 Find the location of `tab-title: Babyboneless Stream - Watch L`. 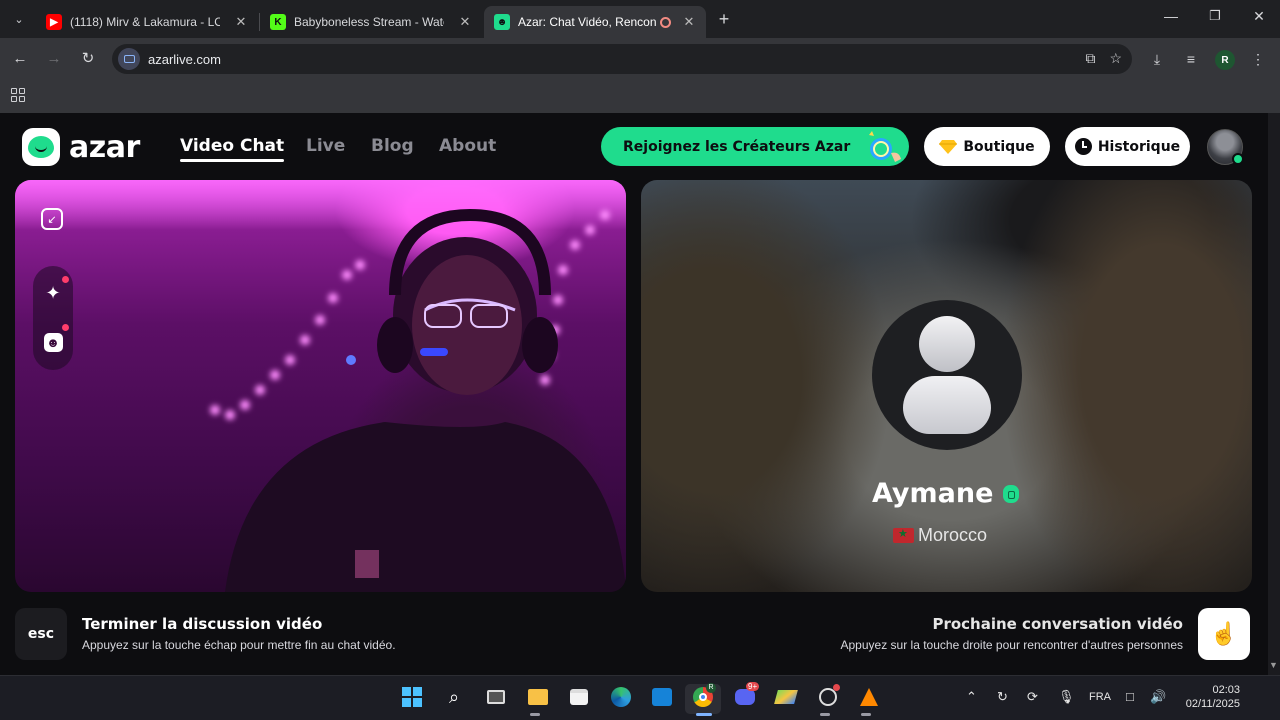

tab-title: Babyboneless Stream - Watch L is located at coordinates (369, 22).